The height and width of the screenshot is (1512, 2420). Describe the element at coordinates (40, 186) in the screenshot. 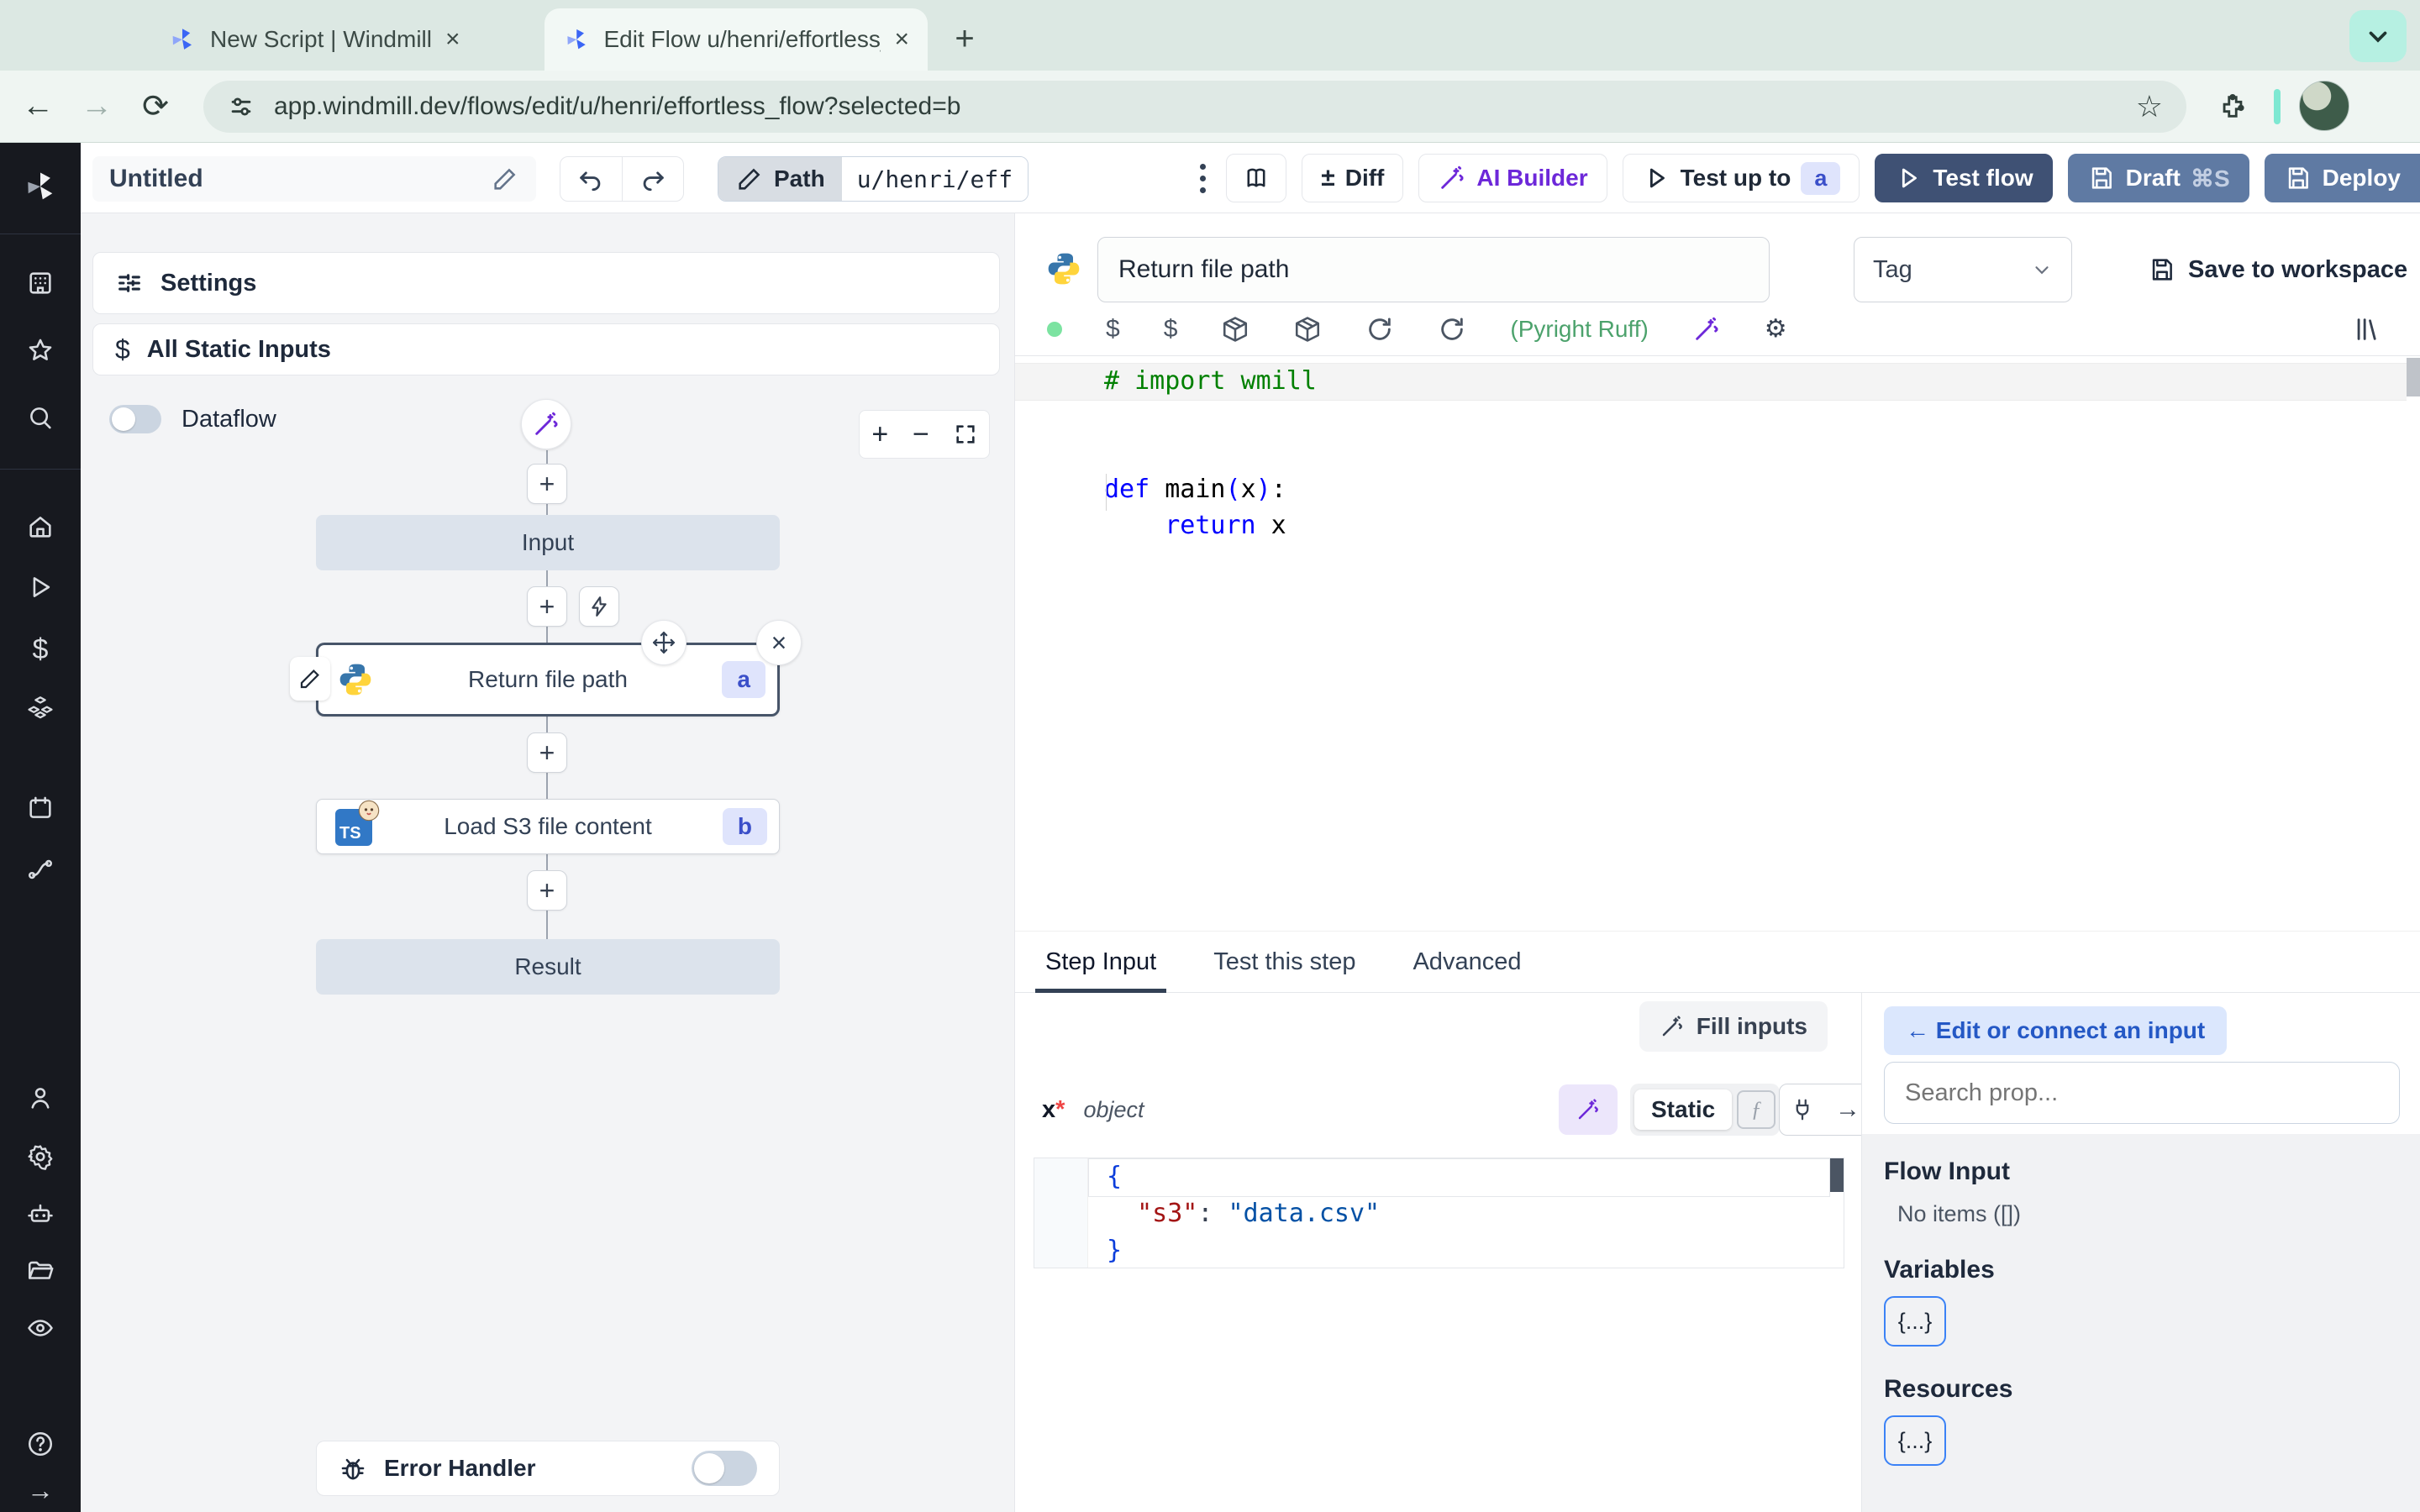

I see `windmill-logo` at that location.